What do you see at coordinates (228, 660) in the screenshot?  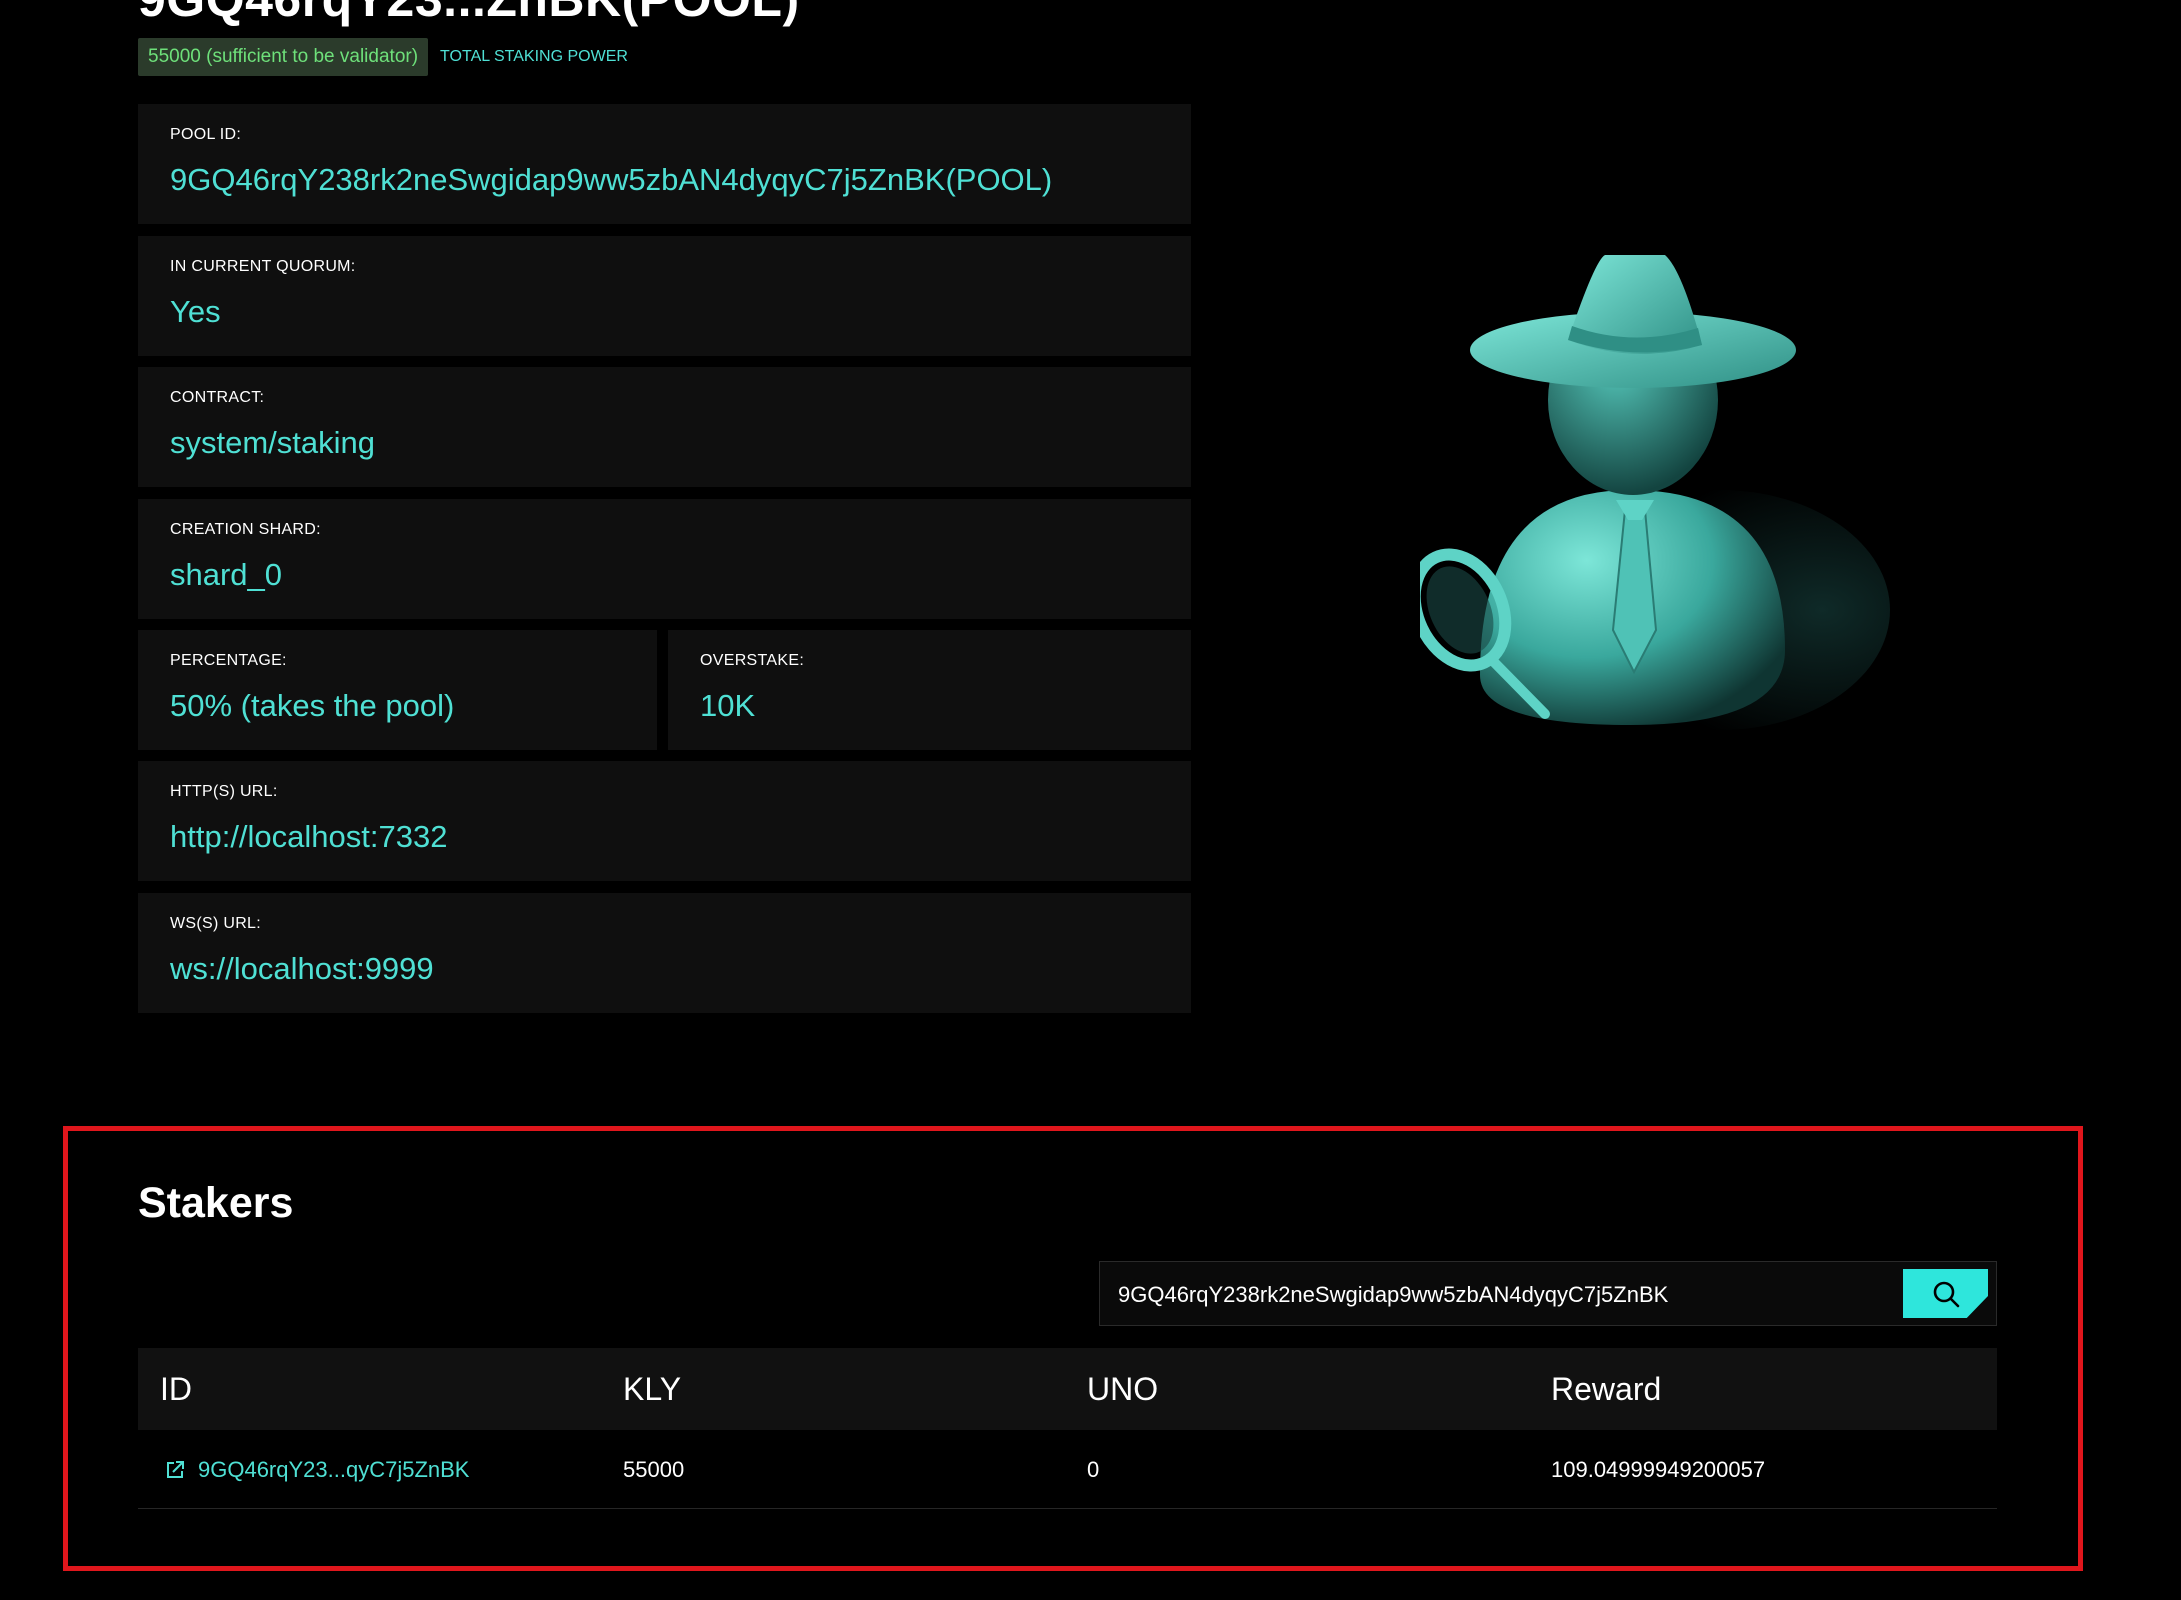 I see `percentage-label: PERCENTAGE:` at bounding box center [228, 660].